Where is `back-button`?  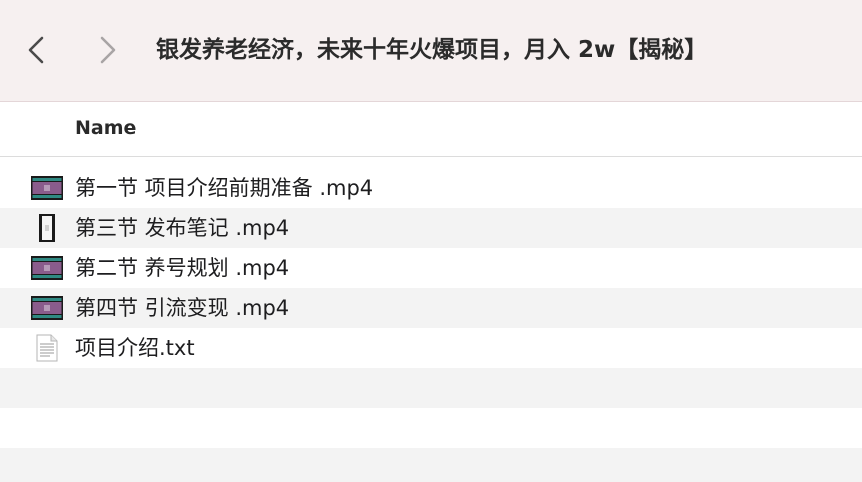 back-button is located at coordinates (36, 50).